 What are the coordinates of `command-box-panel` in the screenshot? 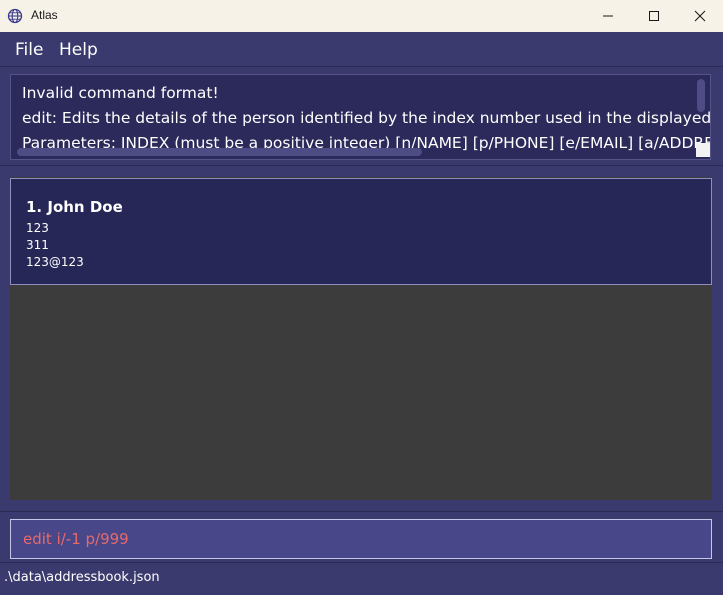 It's located at (361, 537).